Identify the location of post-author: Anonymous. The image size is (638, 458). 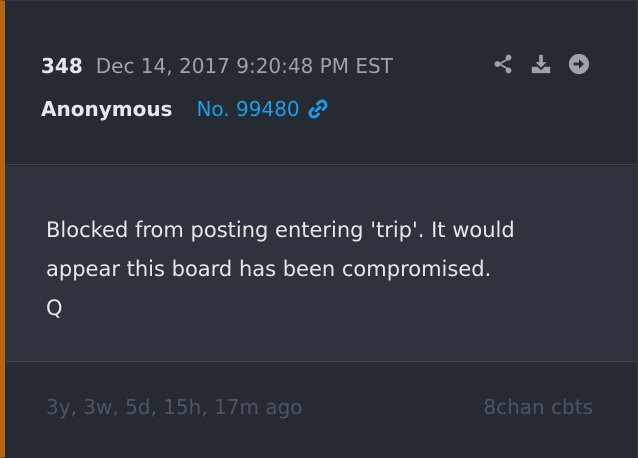
(107, 109).